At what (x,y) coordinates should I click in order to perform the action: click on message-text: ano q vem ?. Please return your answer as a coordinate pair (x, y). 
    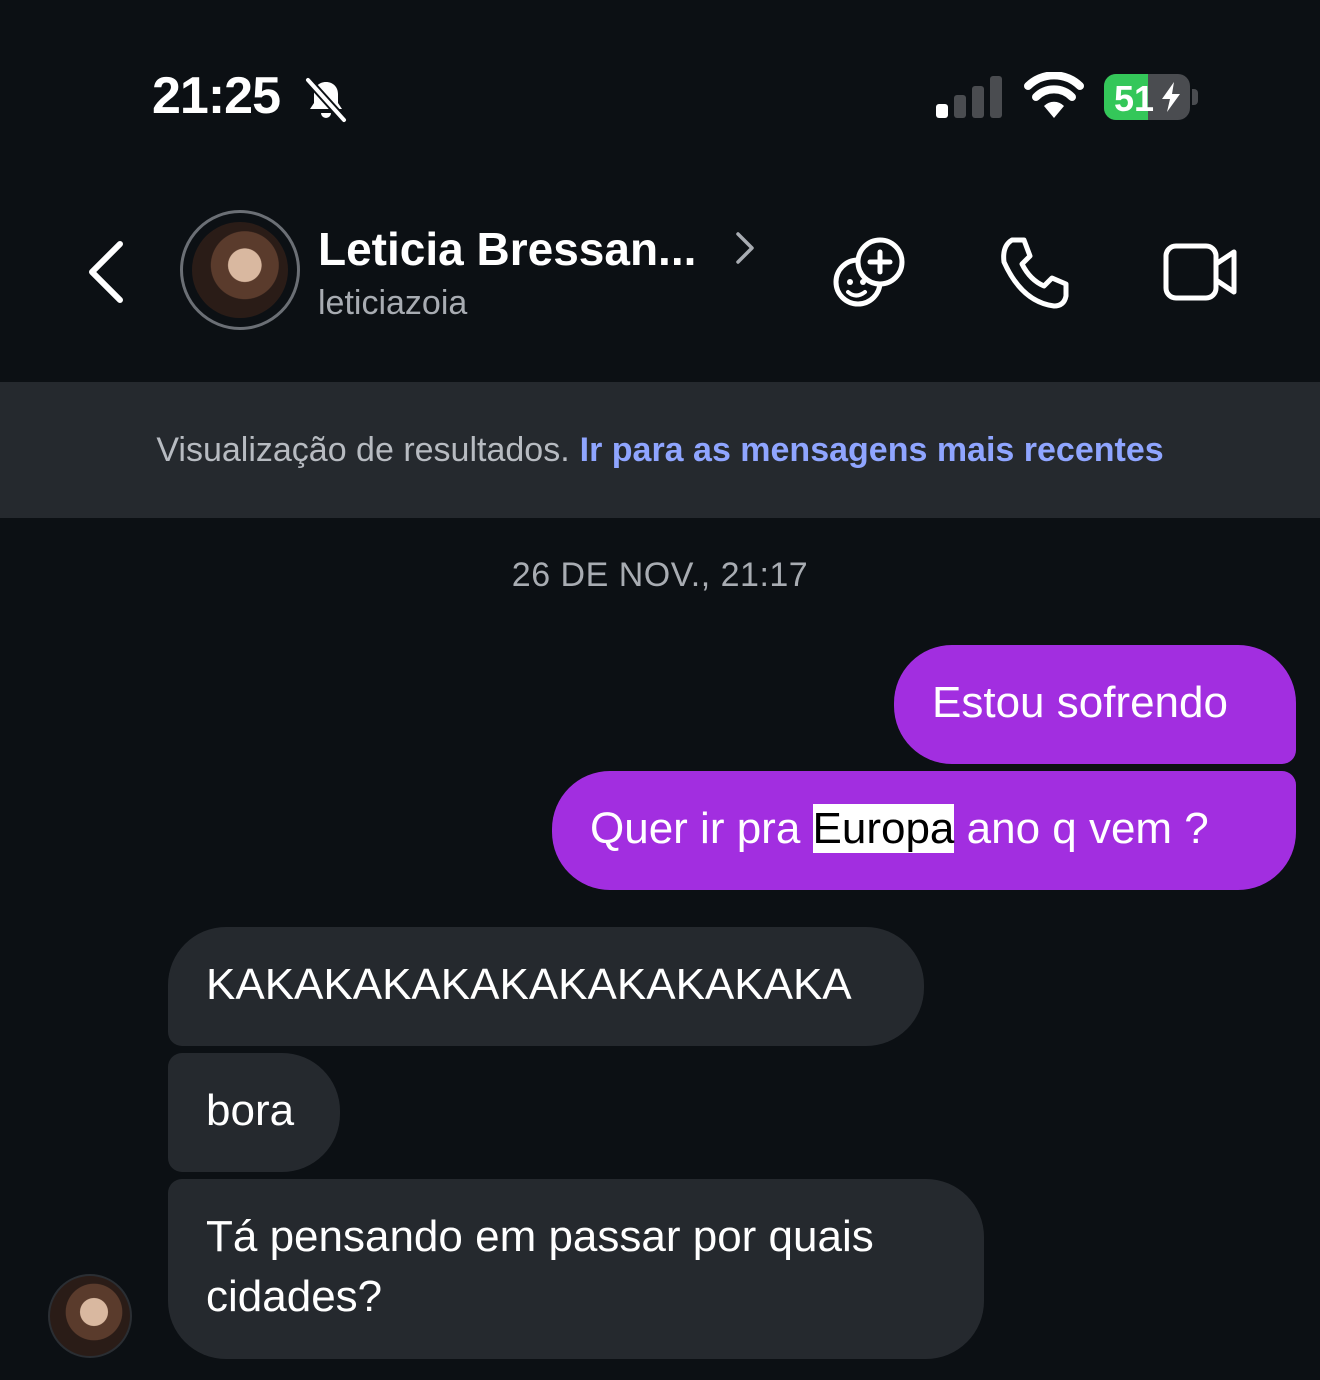
    Looking at the image, I should click on (1081, 828).